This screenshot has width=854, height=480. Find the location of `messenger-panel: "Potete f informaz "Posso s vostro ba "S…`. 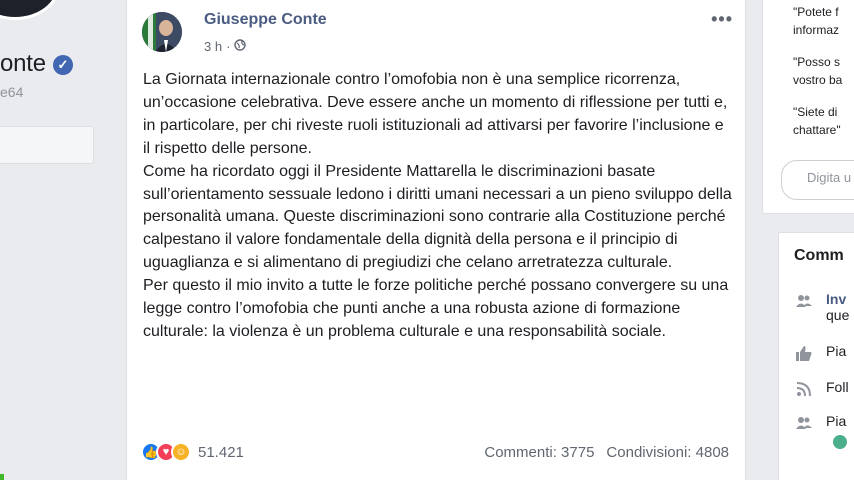

messenger-panel: "Potete f informaz "Posso s vostro ba "S… is located at coordinates (808, 107).